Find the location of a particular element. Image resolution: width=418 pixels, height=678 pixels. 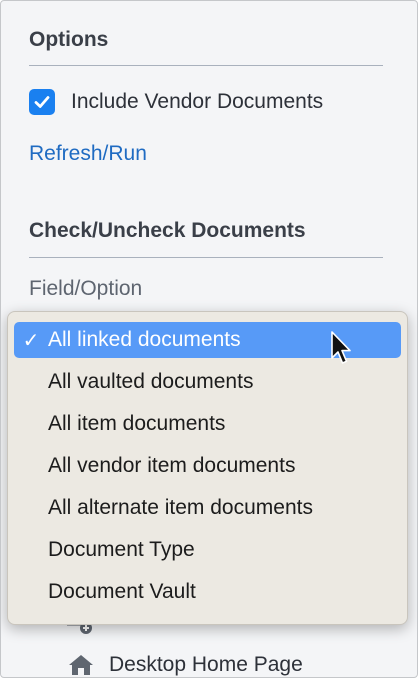

desktop-home-label: Desktop Home Page is located at coordinates (206, 664).